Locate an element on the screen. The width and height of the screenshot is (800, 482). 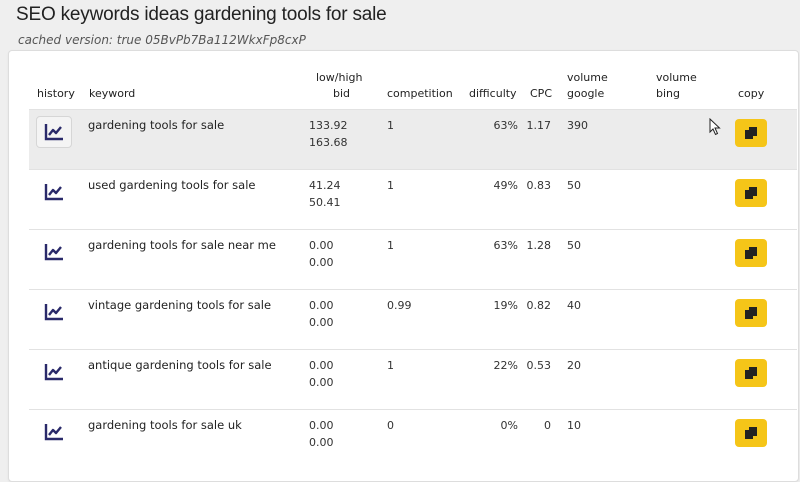
header-cpc: CPC is located at coordinates (541, 93).